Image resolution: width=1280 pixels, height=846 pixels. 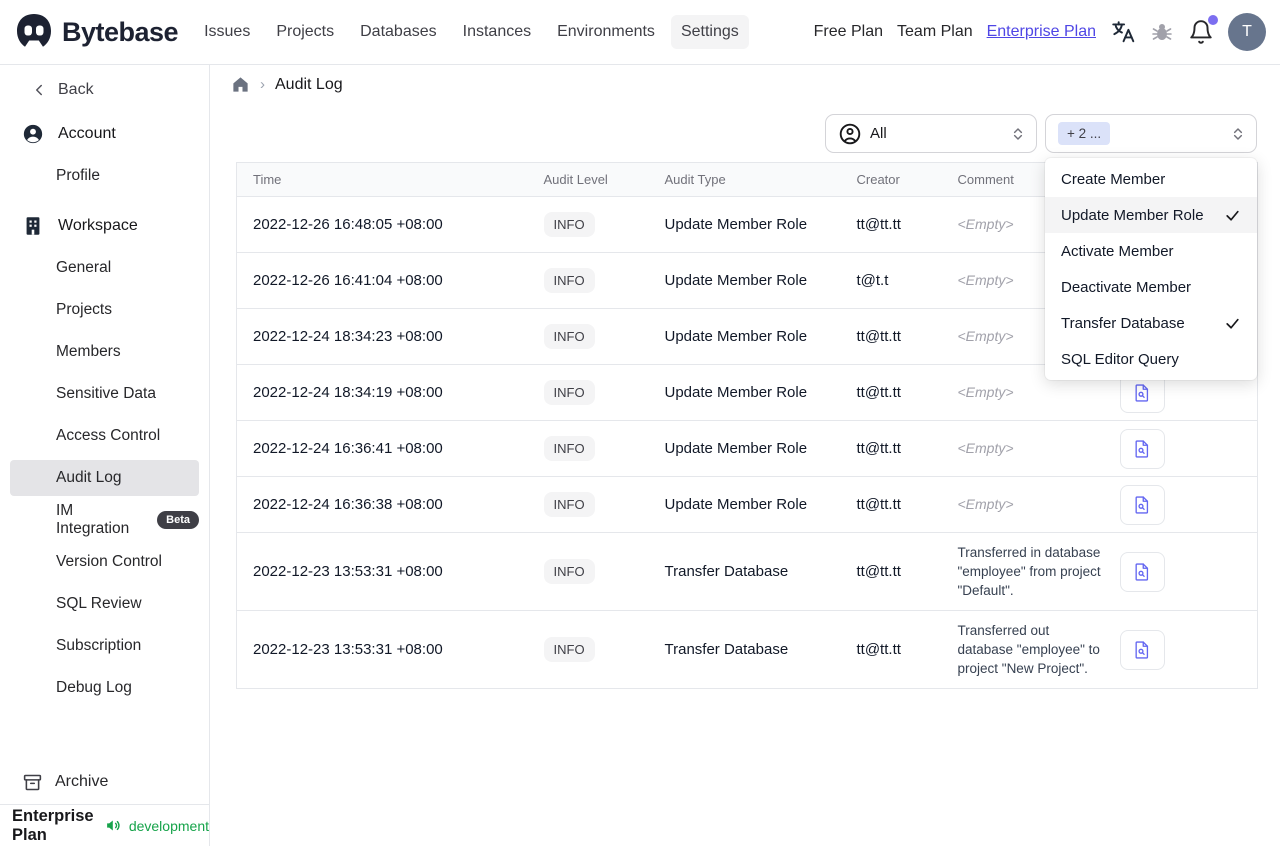 I want to click on translate-icon, so click(x=1123, y=32).